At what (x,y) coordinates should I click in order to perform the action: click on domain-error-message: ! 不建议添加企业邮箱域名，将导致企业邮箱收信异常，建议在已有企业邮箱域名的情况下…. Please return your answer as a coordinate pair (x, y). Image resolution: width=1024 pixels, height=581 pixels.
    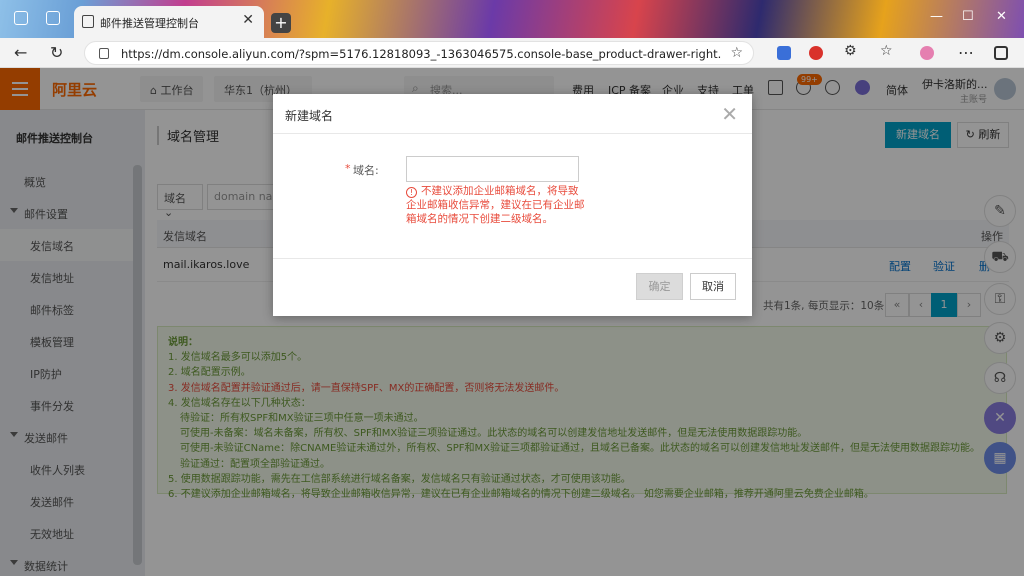
    Looking at the image, I should click on (495, 205).